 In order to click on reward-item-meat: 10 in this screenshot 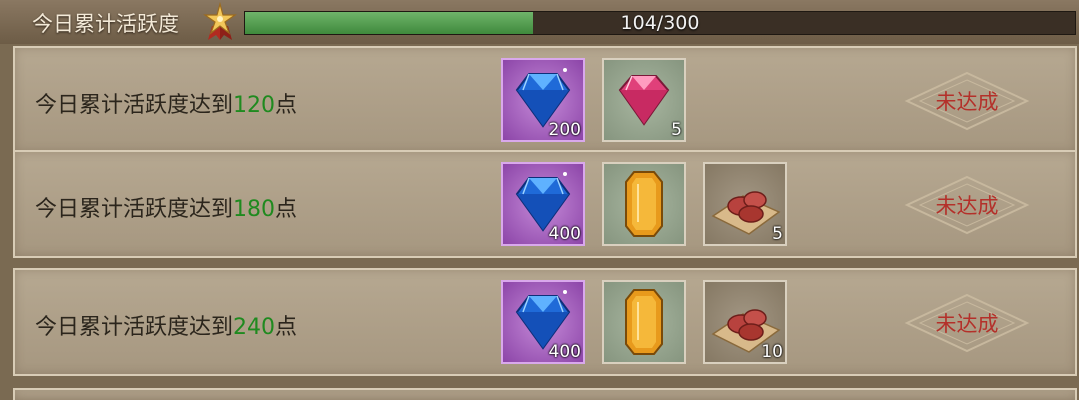, I will do `click(745, 322)`.